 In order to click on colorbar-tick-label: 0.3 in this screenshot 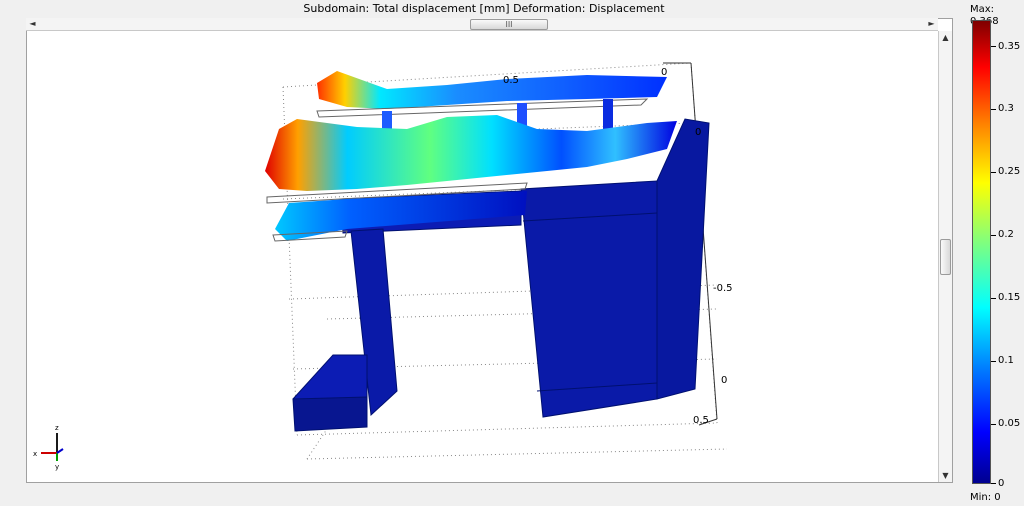, I will do `click(1006, 108)`.